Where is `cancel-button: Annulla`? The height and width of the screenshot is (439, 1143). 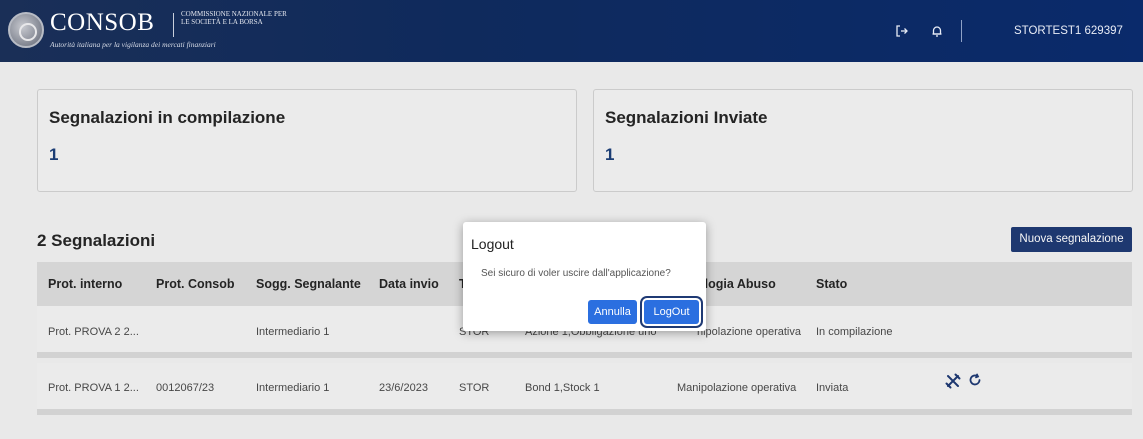
cancel-button: Annulla is located at coordinates (612, 312).